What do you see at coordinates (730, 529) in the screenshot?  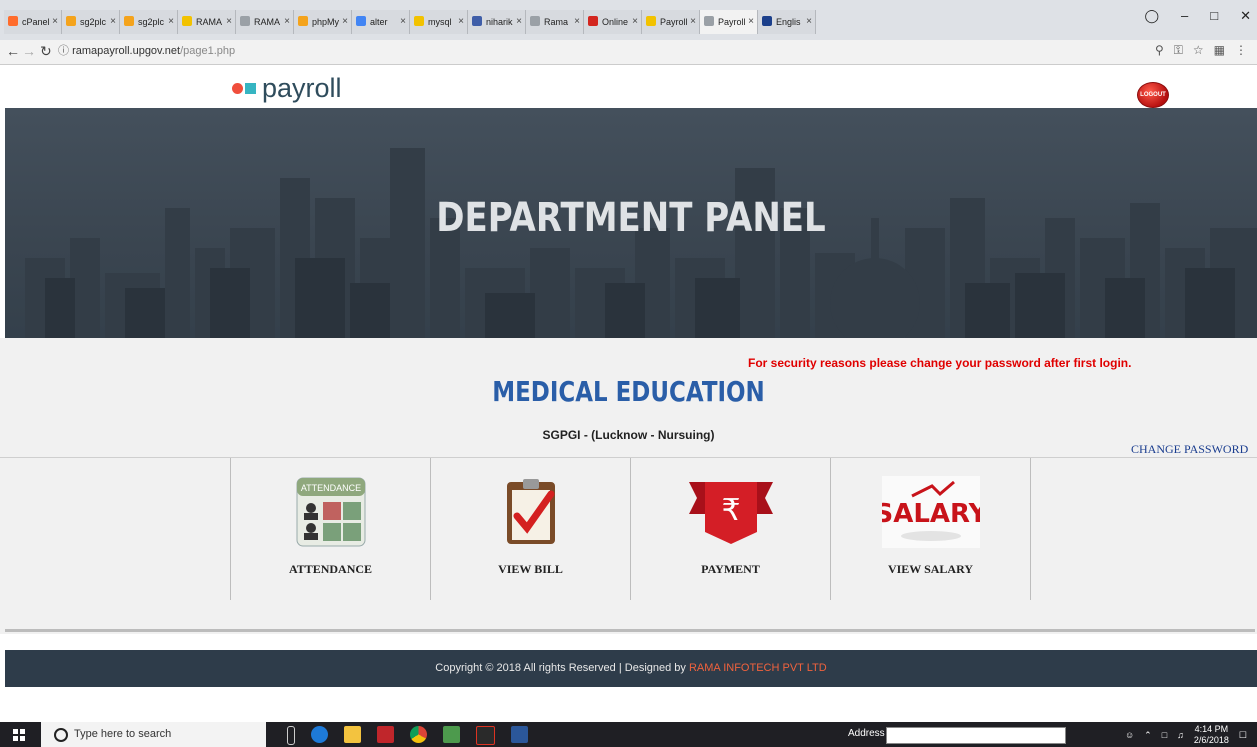 I see `menu-item-payment: ₹ PAYMENT` at bounding box center [730, 529].